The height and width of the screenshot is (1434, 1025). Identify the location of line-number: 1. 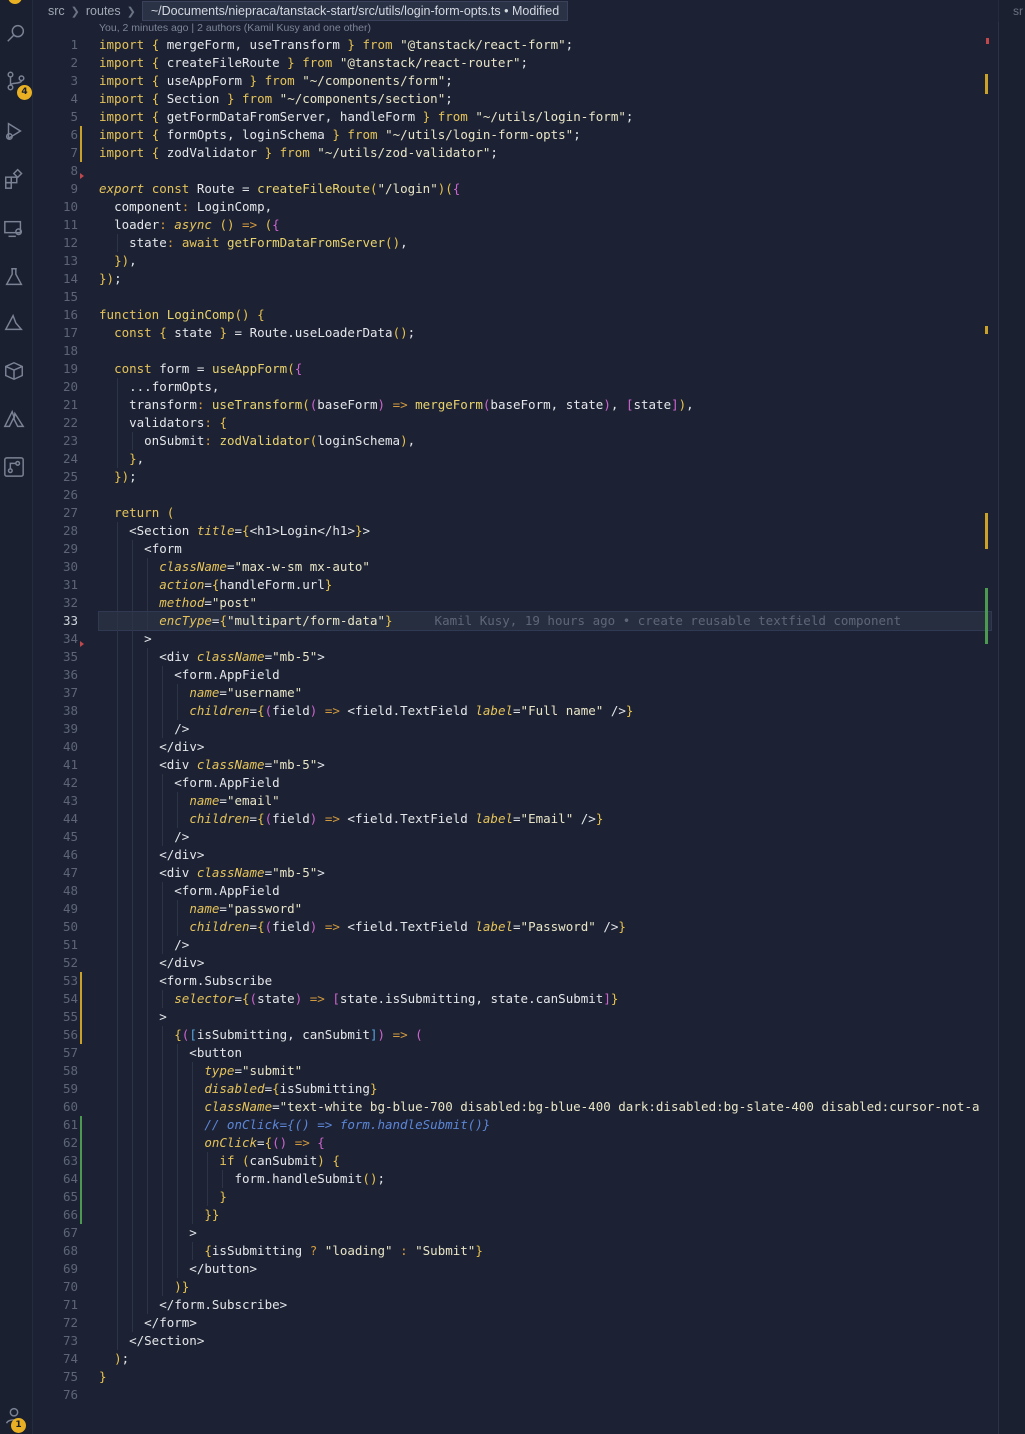
(62, 45).